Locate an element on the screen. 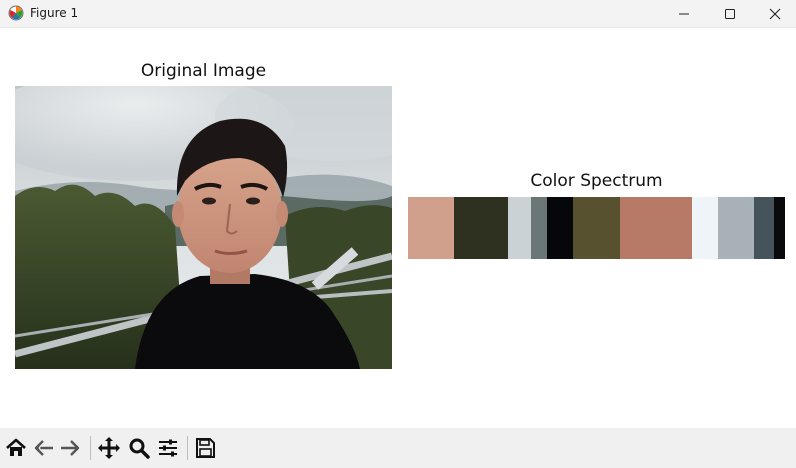 The image size is (796, 468). color-spectrum-bar is located at coordinates (596, 228).